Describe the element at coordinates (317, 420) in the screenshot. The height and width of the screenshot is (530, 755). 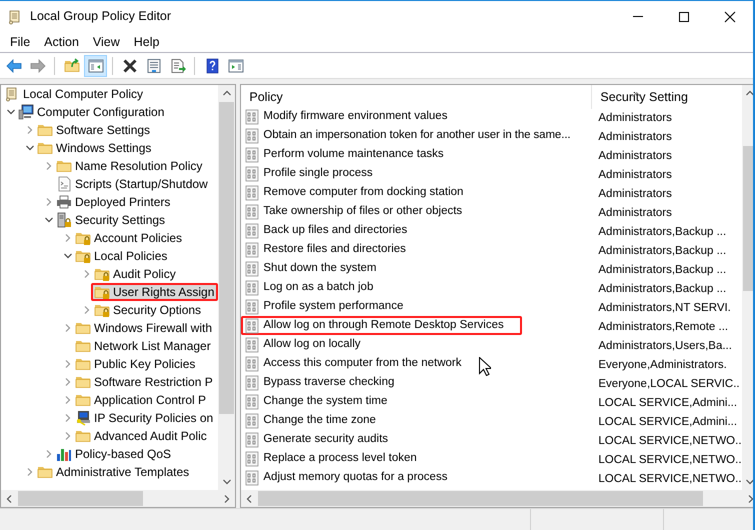
I see `policy-item: Change the time zone` at that location.